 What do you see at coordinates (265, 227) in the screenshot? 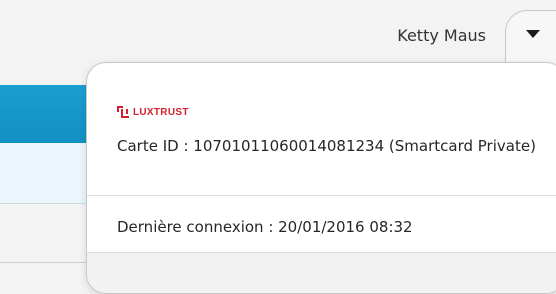
I see `last-login-info: Dernière connexion : 20/01/2016 08:32` at bounding box center [265, 227].